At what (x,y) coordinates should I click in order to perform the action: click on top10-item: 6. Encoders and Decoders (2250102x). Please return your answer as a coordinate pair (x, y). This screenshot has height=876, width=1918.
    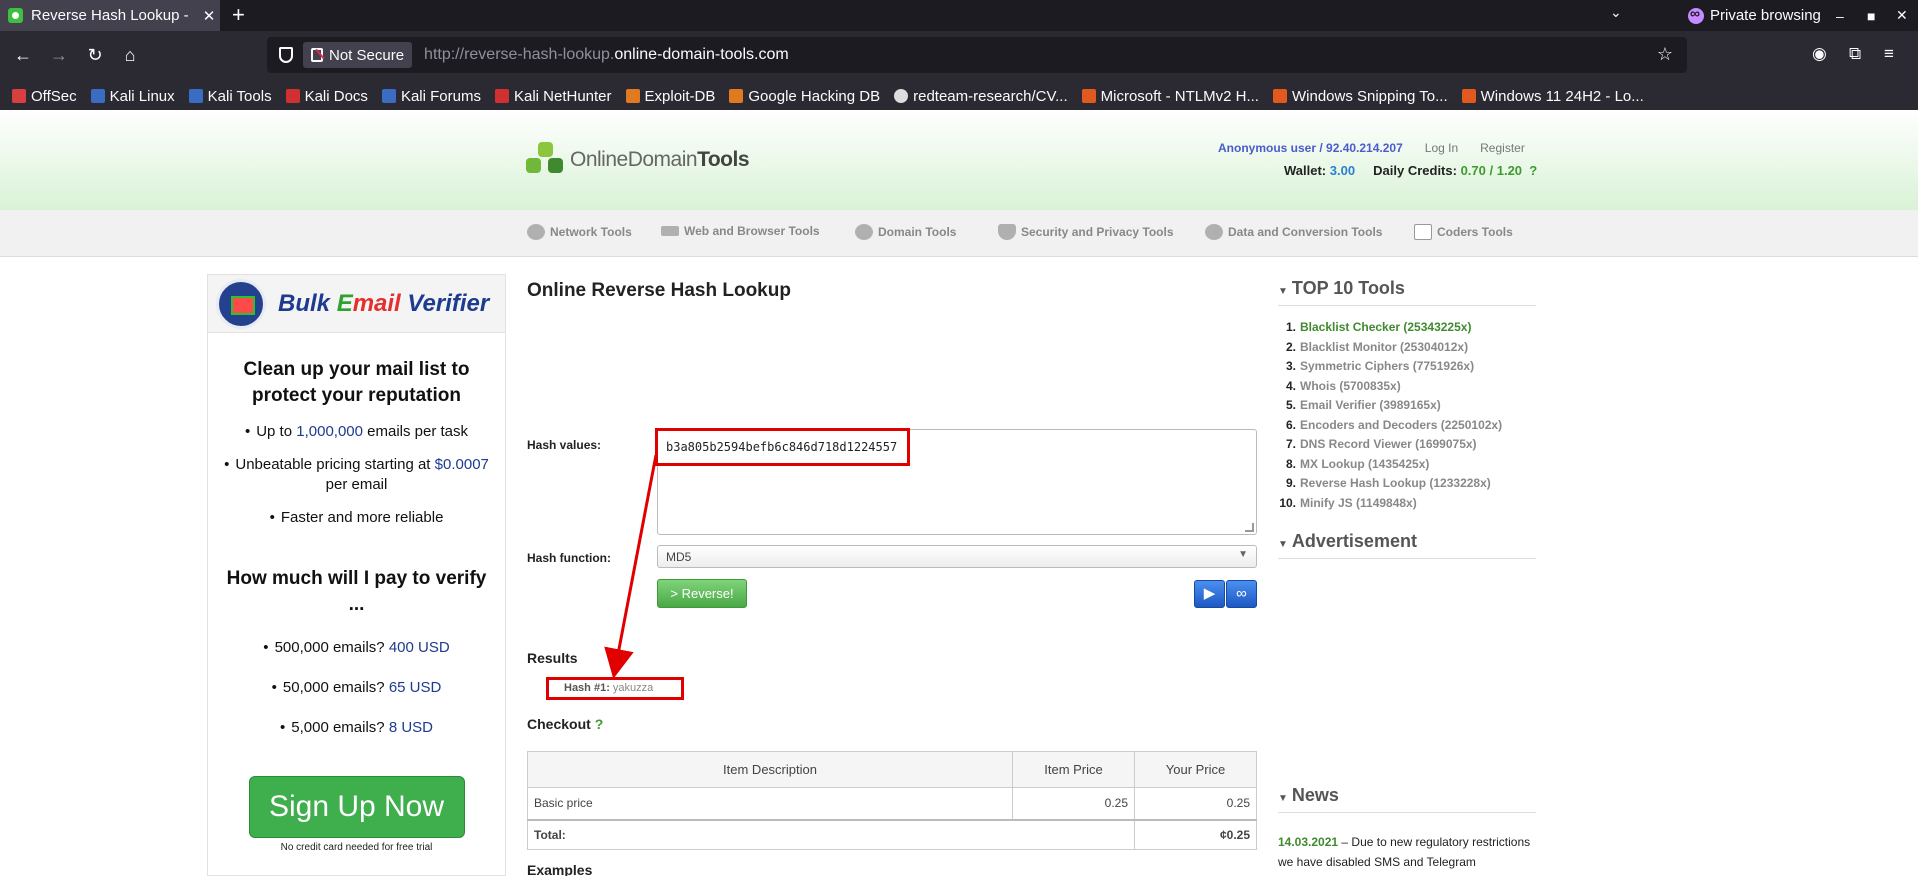
    Looking at the image, I should click on (1390, 428).